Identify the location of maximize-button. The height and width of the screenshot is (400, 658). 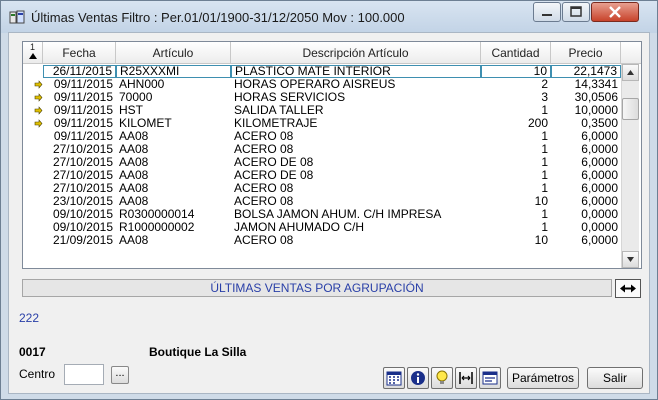
(576, 12).